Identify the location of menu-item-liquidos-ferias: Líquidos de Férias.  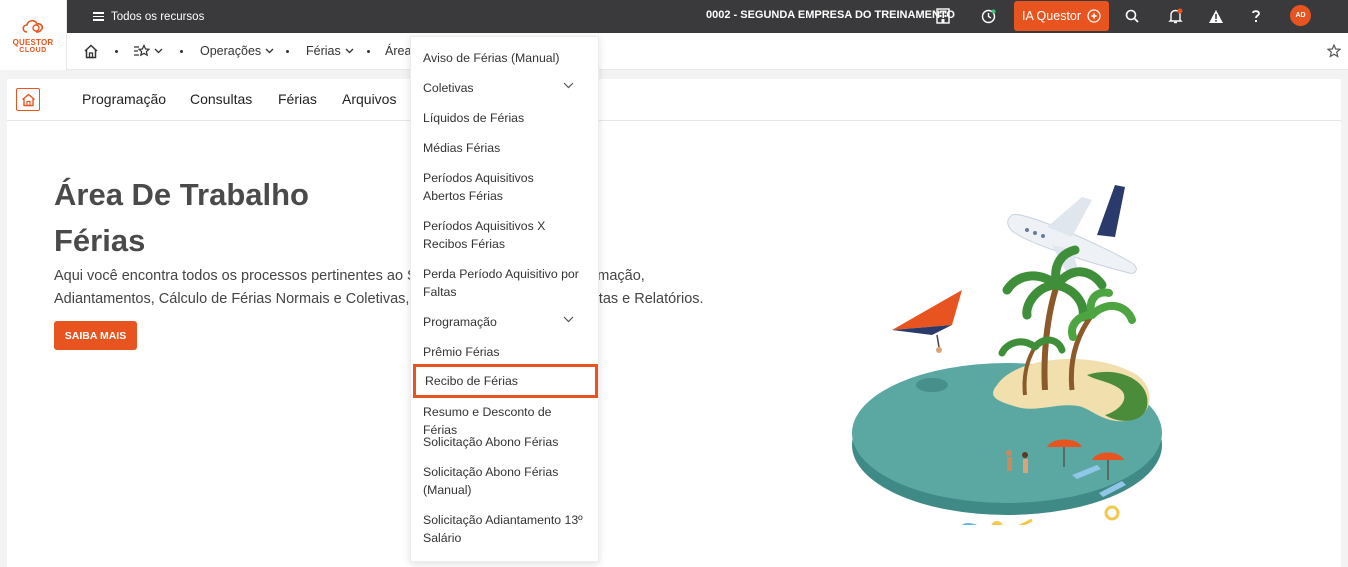
(504, 118).